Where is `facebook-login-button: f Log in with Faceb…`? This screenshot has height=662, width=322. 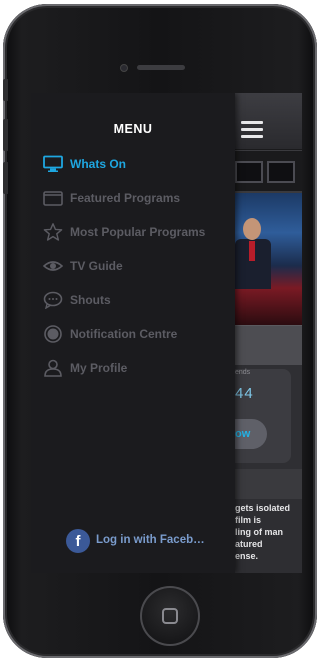
facebook-login-button: f Log in with Faceb… is located at coordinates (151, 541).